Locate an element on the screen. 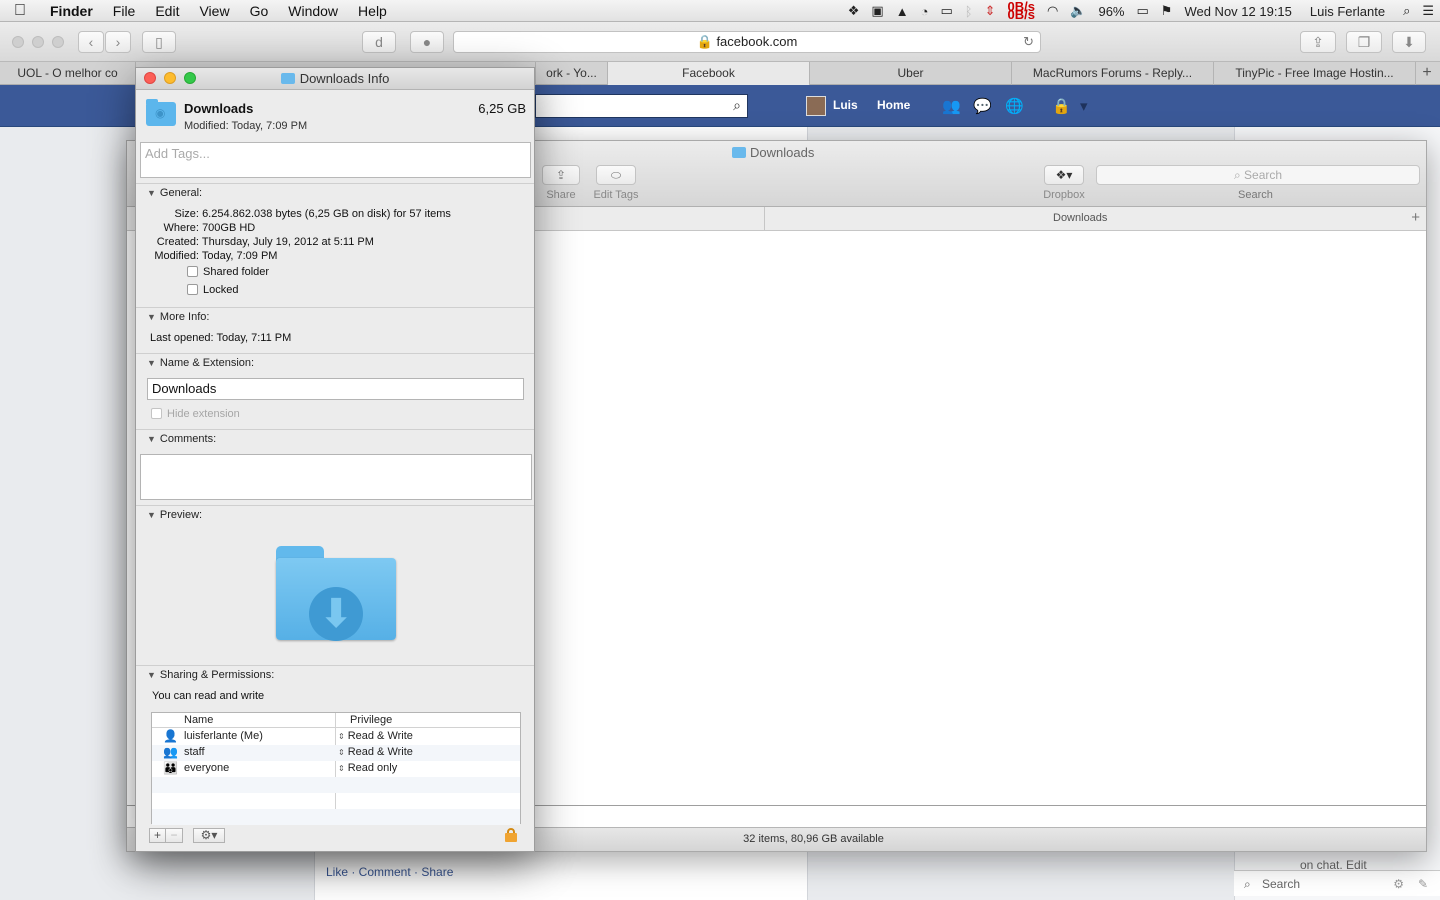  table-row: 👥 staff ⇕ Read & Write is located at coordinates (336, 753).